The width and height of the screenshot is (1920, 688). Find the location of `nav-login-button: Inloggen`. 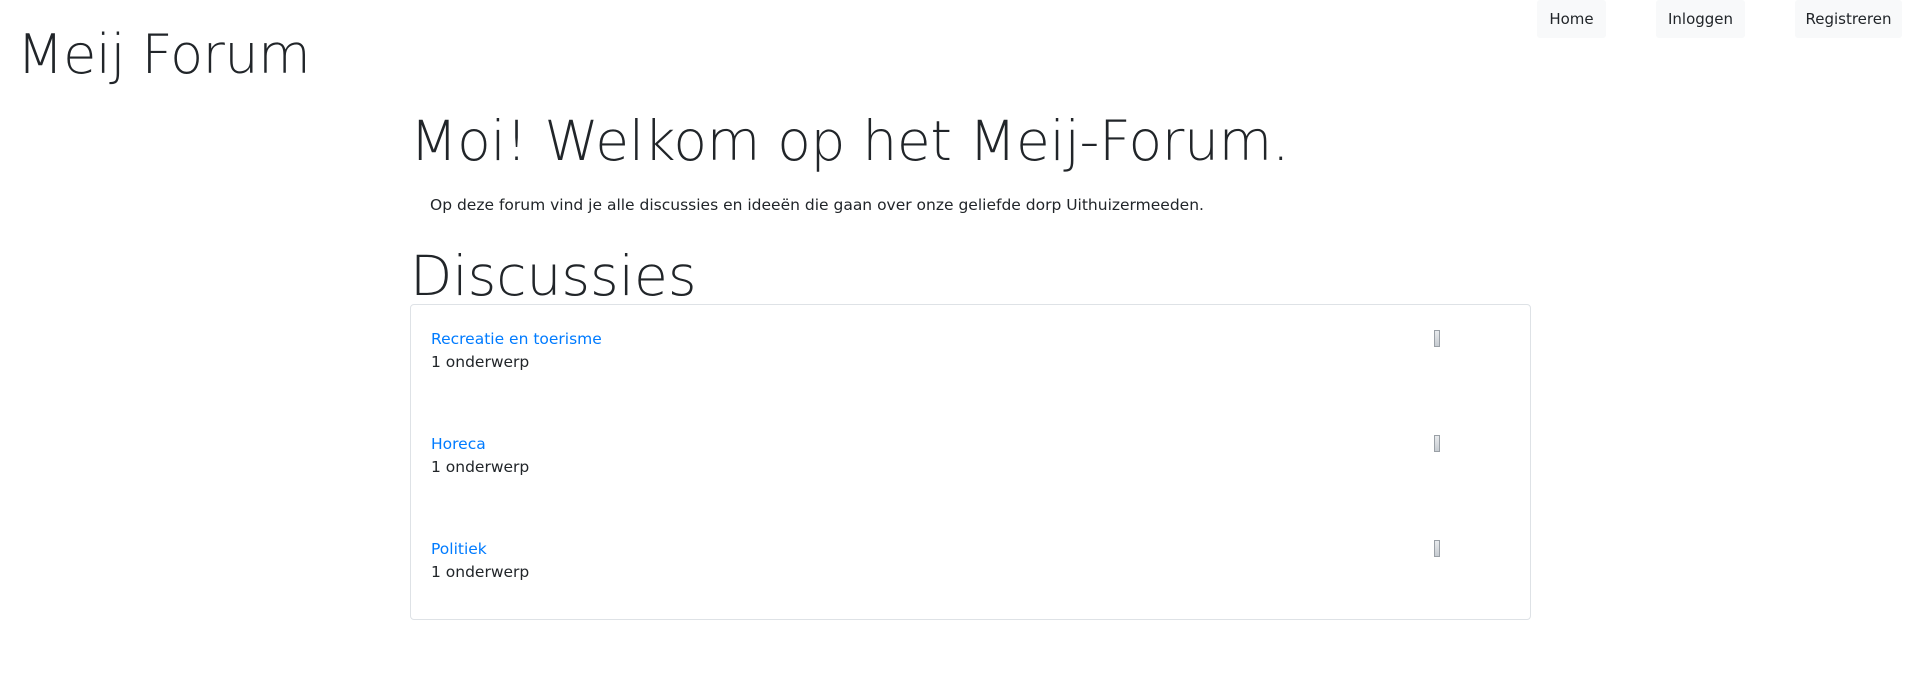

nav-login-button: Inloggen is located at coordinates (1700, 19).